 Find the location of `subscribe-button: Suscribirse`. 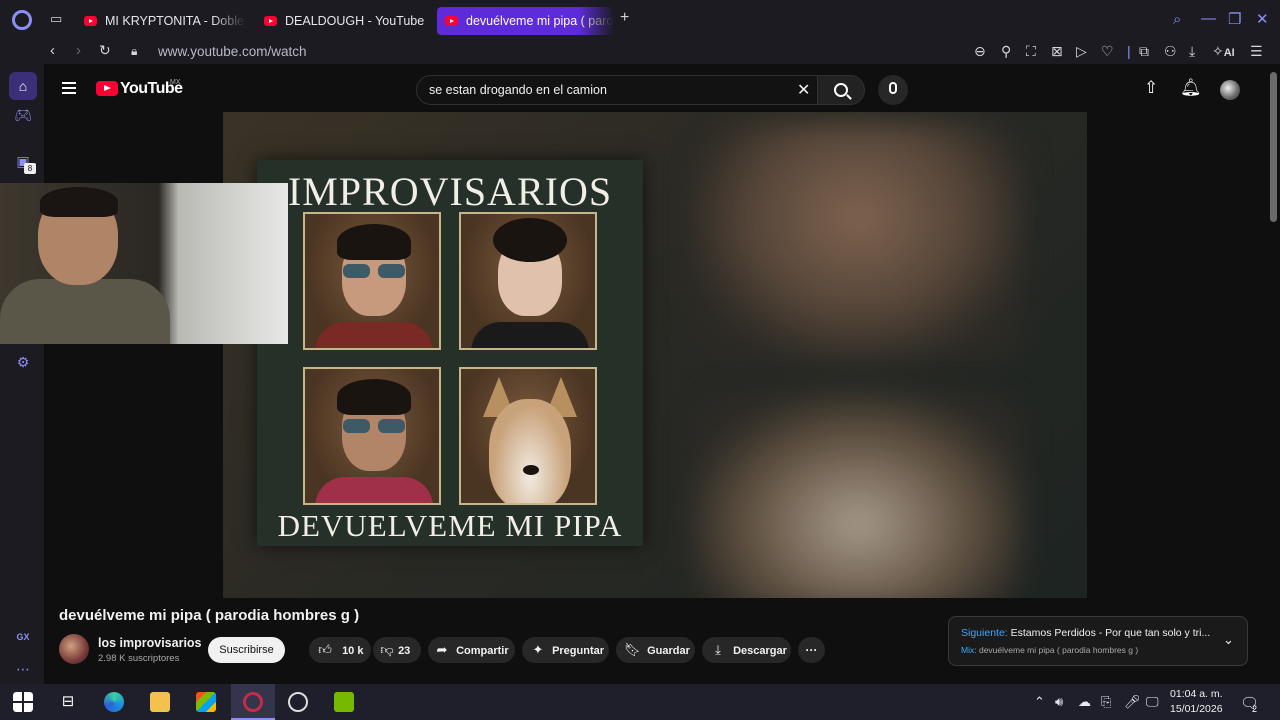

subscribe-button: Suscribirse is located at coordinates (246, 650).